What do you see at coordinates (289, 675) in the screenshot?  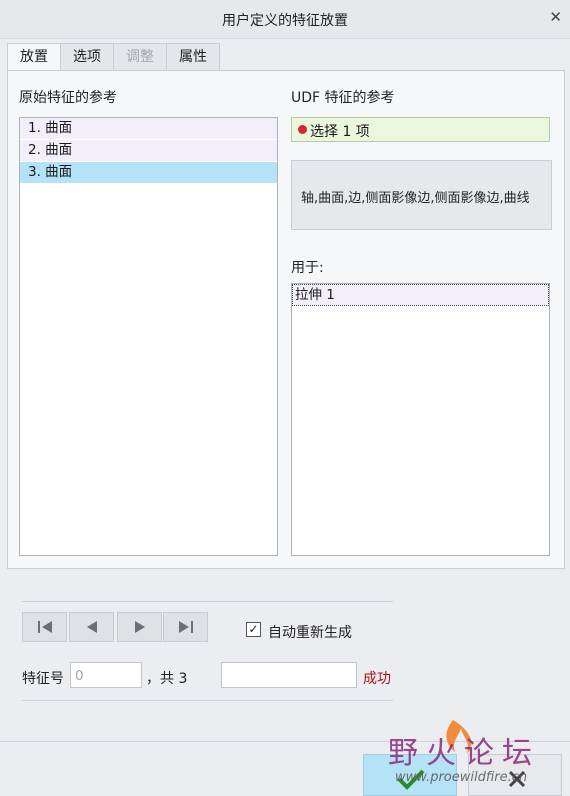 I see `feature-name-field` at bounding box center [289, 675].